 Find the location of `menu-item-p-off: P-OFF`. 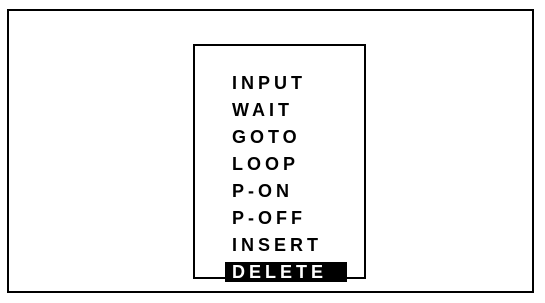

menu-item-p-off: P-OFF is located at coordinates (289, 218).